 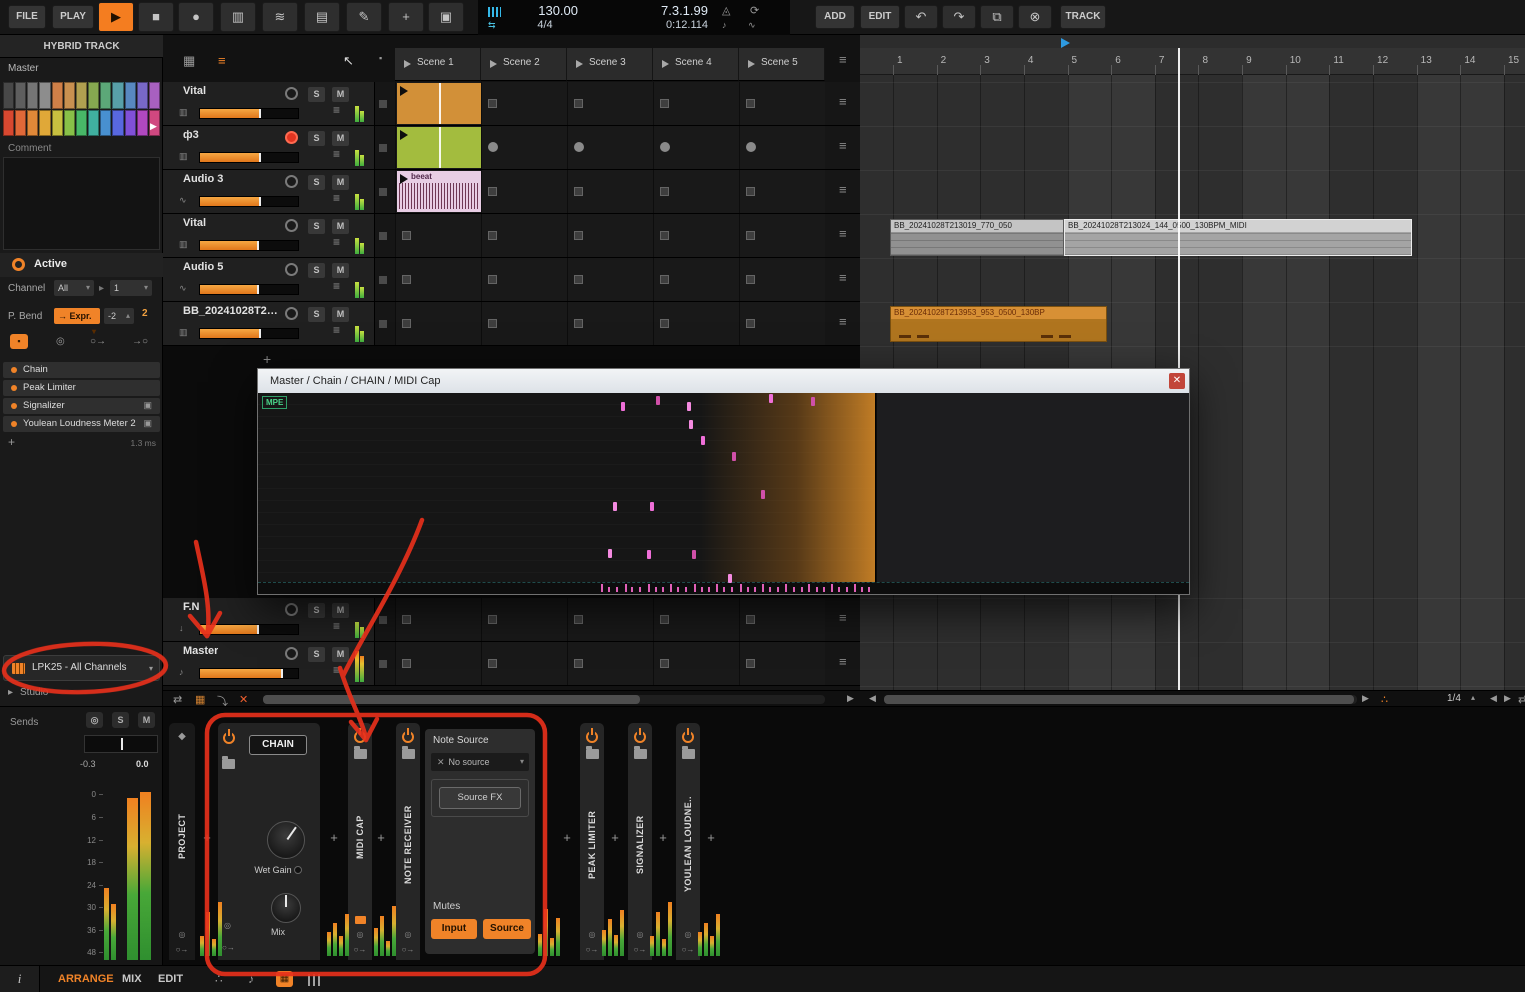 What do you see at coordinates (480, 798) in the screenshot?
I see `source-fx-button: Source FX` at bounding box center [480, 798].